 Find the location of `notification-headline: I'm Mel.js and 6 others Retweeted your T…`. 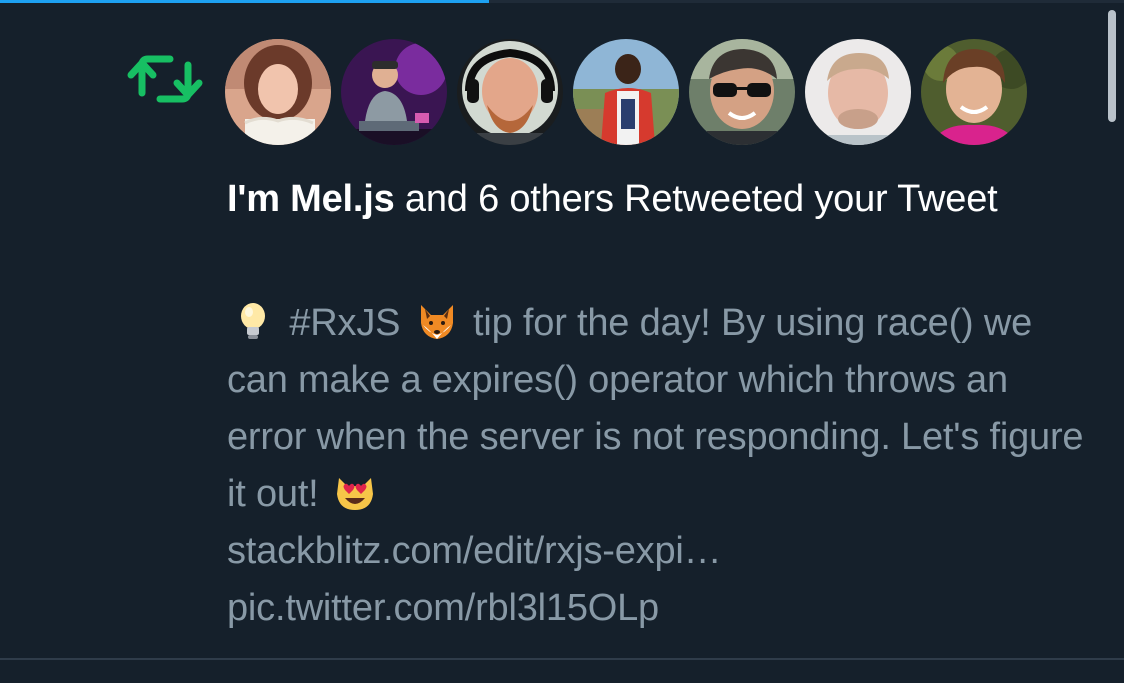

notification-headline: I'm Mel.js and 6 others Retweeted your T… is located at coordinates (647, 199).